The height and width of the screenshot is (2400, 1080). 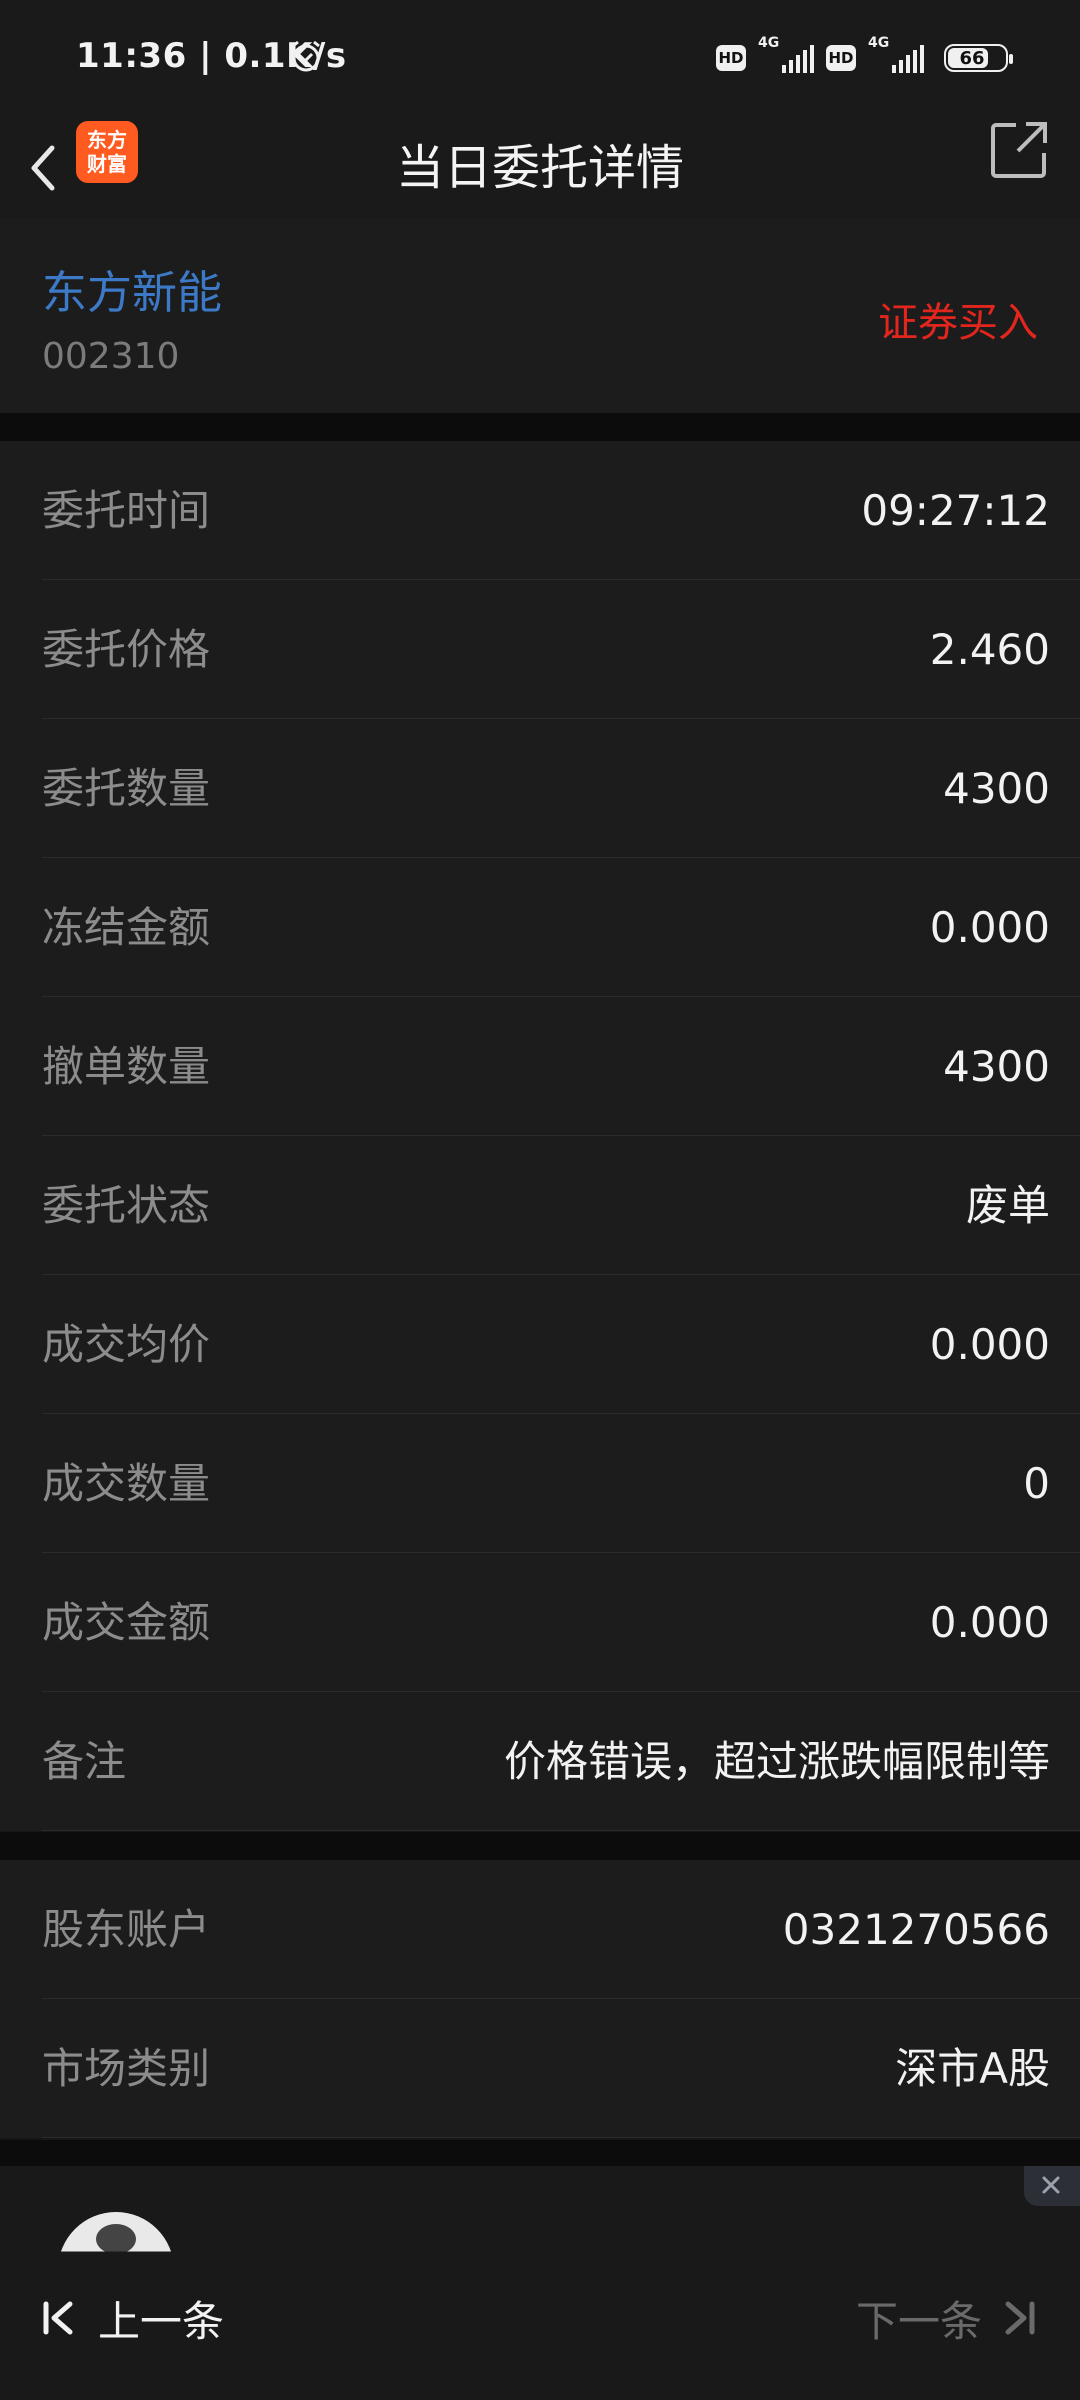 What do you see at coordinates (918, 2321) in the screenshot?
I see `next-label: 下一条` at bounding box center [918, 2321].